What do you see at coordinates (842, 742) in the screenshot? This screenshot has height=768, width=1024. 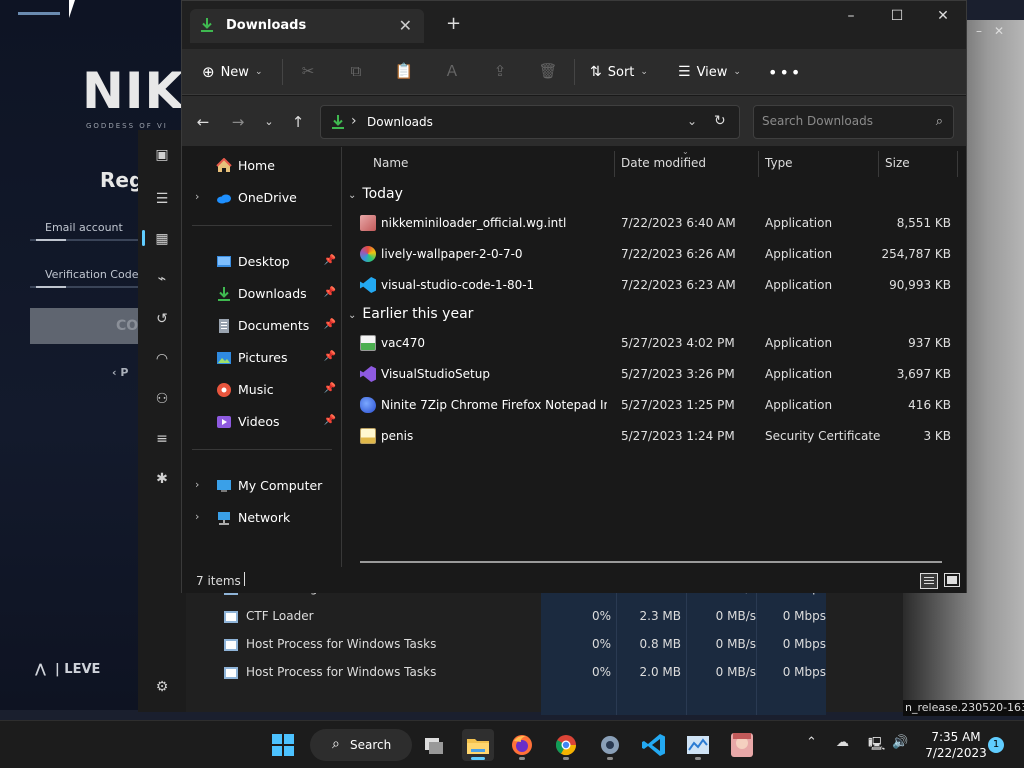 I see `onedrive-sync-icon: ☁` at bounding box center [842, 742].